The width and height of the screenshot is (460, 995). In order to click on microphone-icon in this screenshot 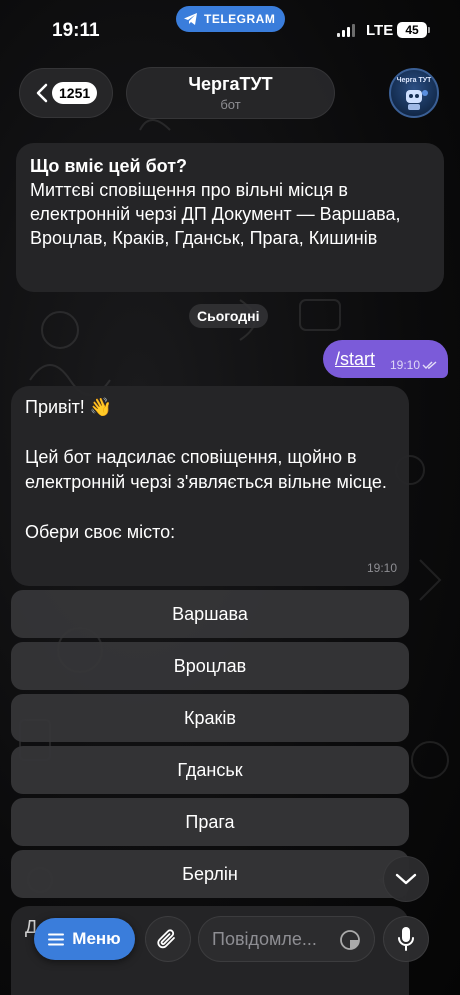, I will do `click(406, 939)`.